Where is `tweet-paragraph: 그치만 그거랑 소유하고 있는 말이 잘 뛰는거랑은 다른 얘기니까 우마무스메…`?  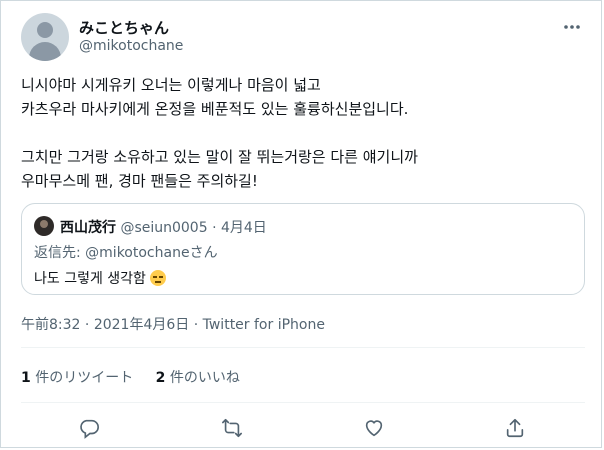 tweet-paragraph: 그치만 그거랑 소유하고 있는 말이 잘 뛰는거랑은 다른 얘기니까 우마무스메… is located at coordinates (301, 169).